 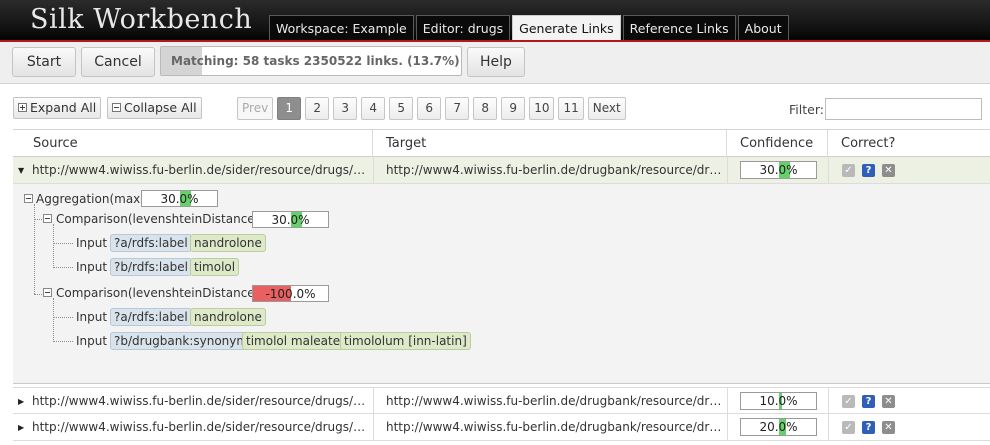 I want to click on column-correct: Correct?, so click(x=868, y=143).